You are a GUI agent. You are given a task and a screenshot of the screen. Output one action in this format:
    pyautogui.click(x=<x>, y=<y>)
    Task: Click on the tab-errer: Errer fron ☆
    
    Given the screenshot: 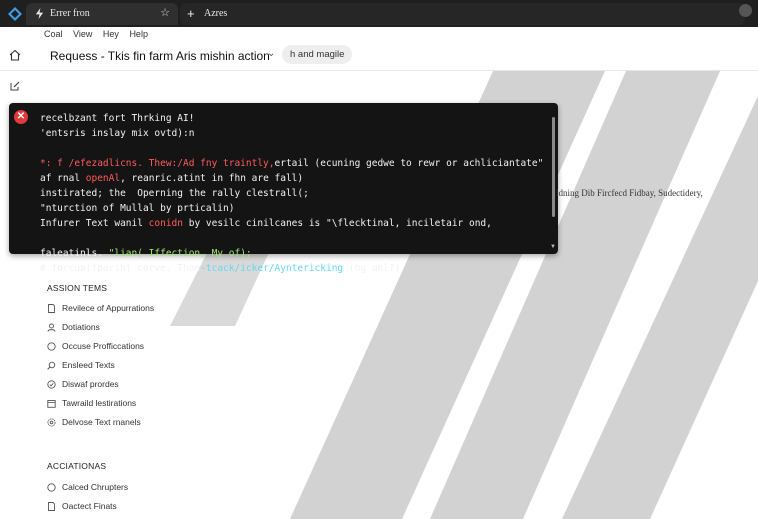 What is the action you would take?
    pyautogui.click(x=102, y=14)
    